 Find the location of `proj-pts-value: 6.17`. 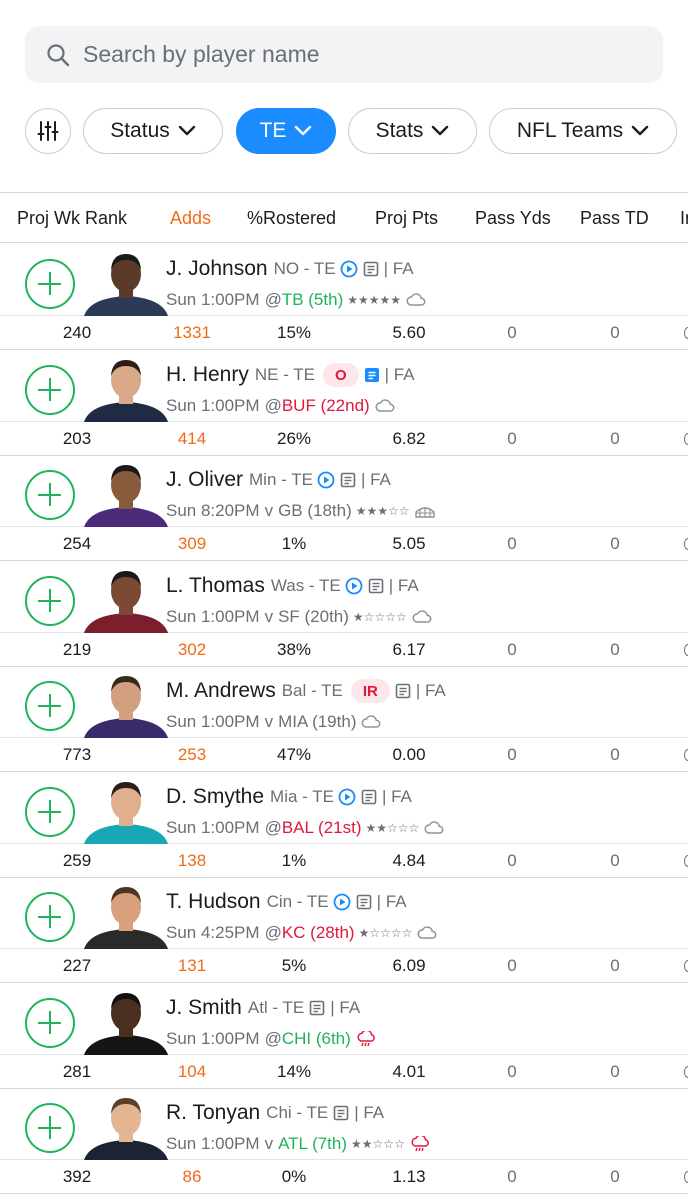

proj-pts-value: 6.17 is located at coordinates (409, 649).